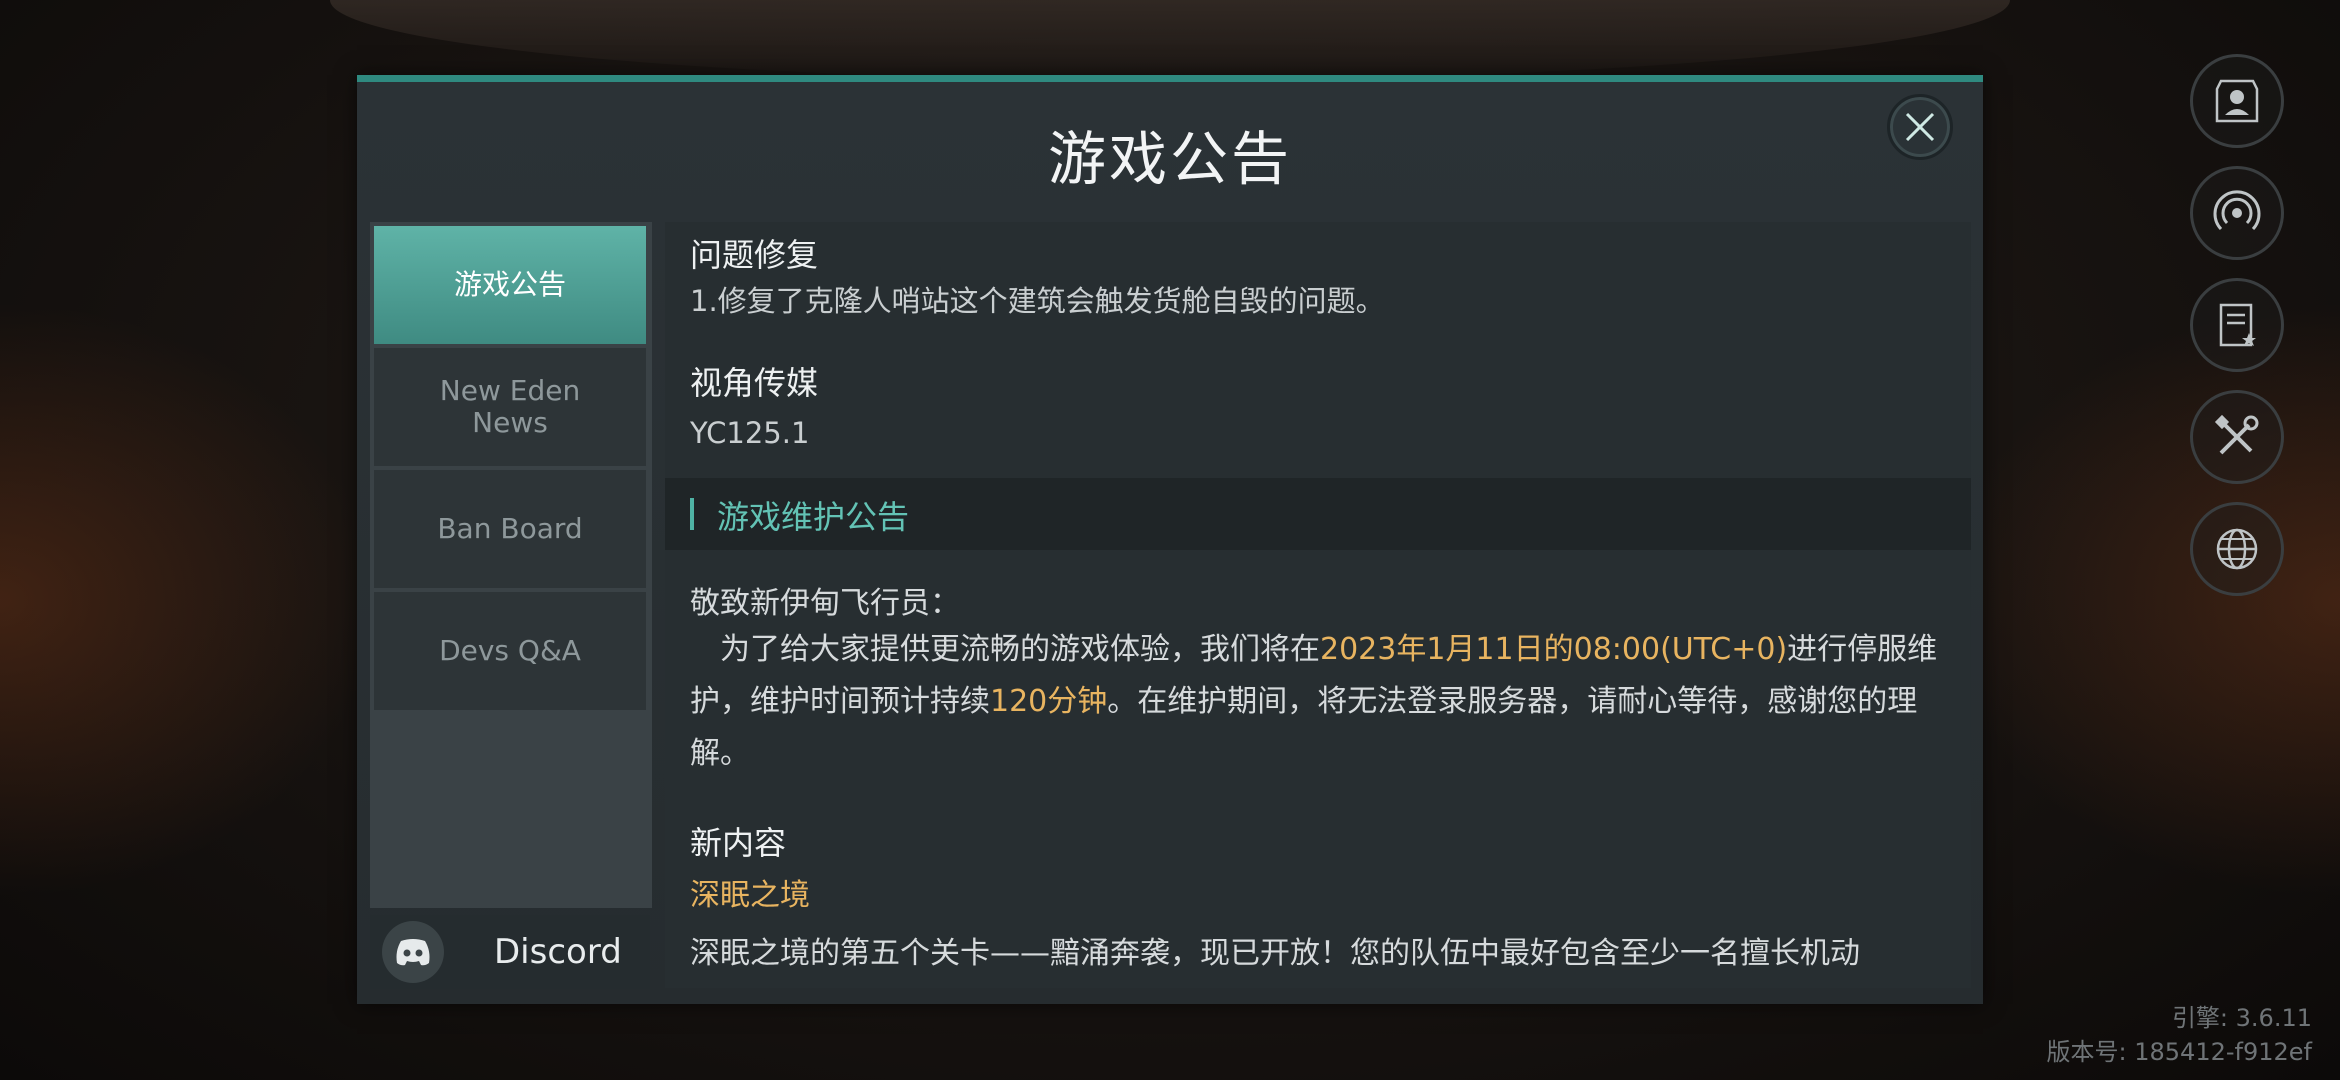 The height and width of the screenshot is (1080, 2340). Describe the element at coordinates (1049, 701) in the screenshot. I see `maintenance-duration: 120分钟` at that location.